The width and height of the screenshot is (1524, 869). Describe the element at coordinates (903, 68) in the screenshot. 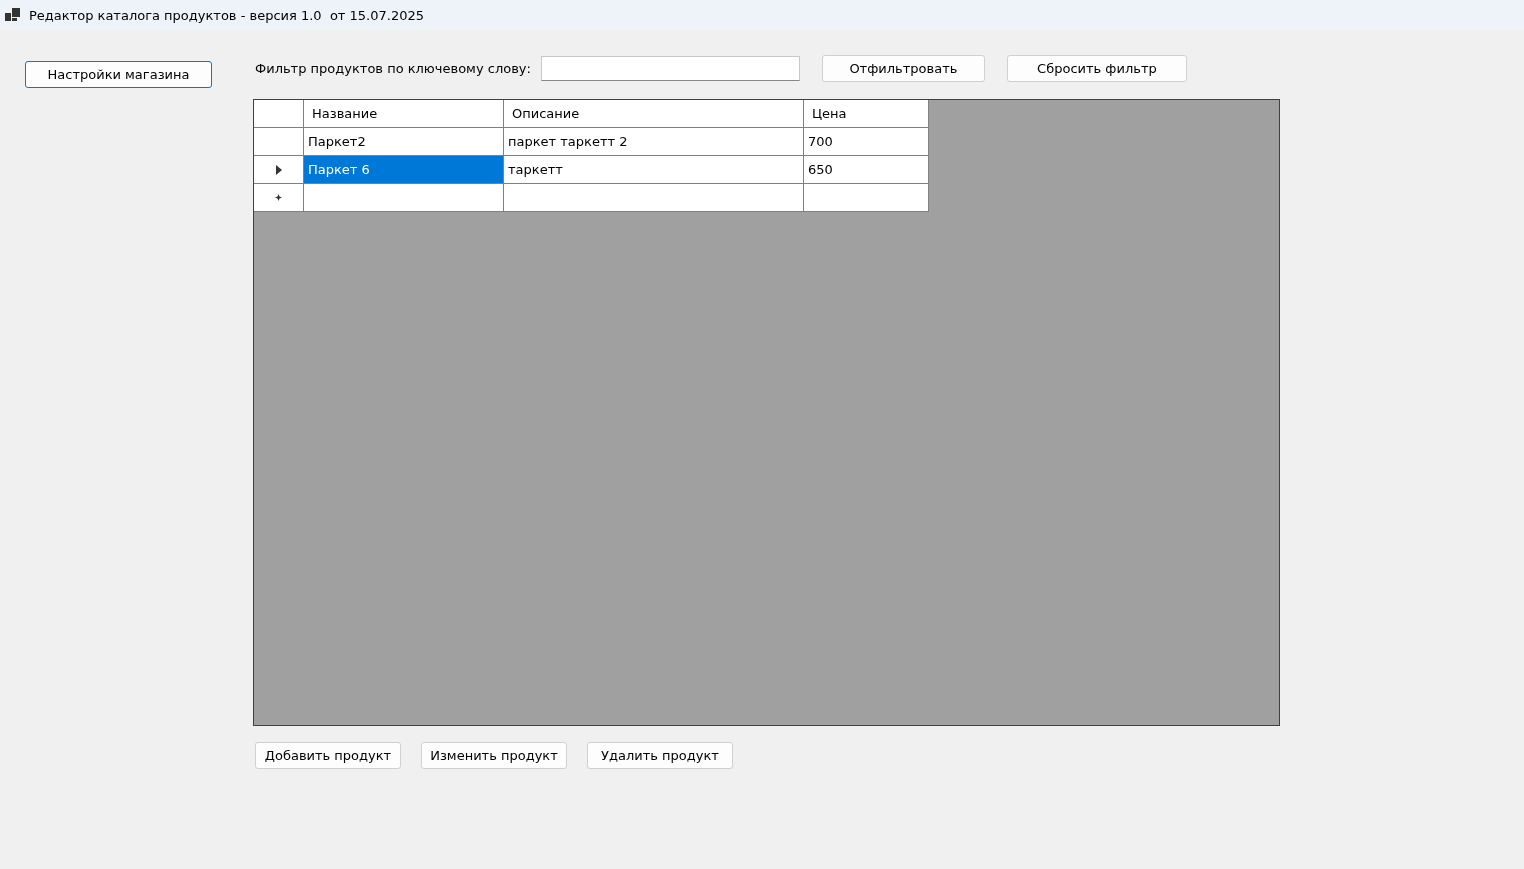

I see `filter-button: Отфильтровать` at that location.